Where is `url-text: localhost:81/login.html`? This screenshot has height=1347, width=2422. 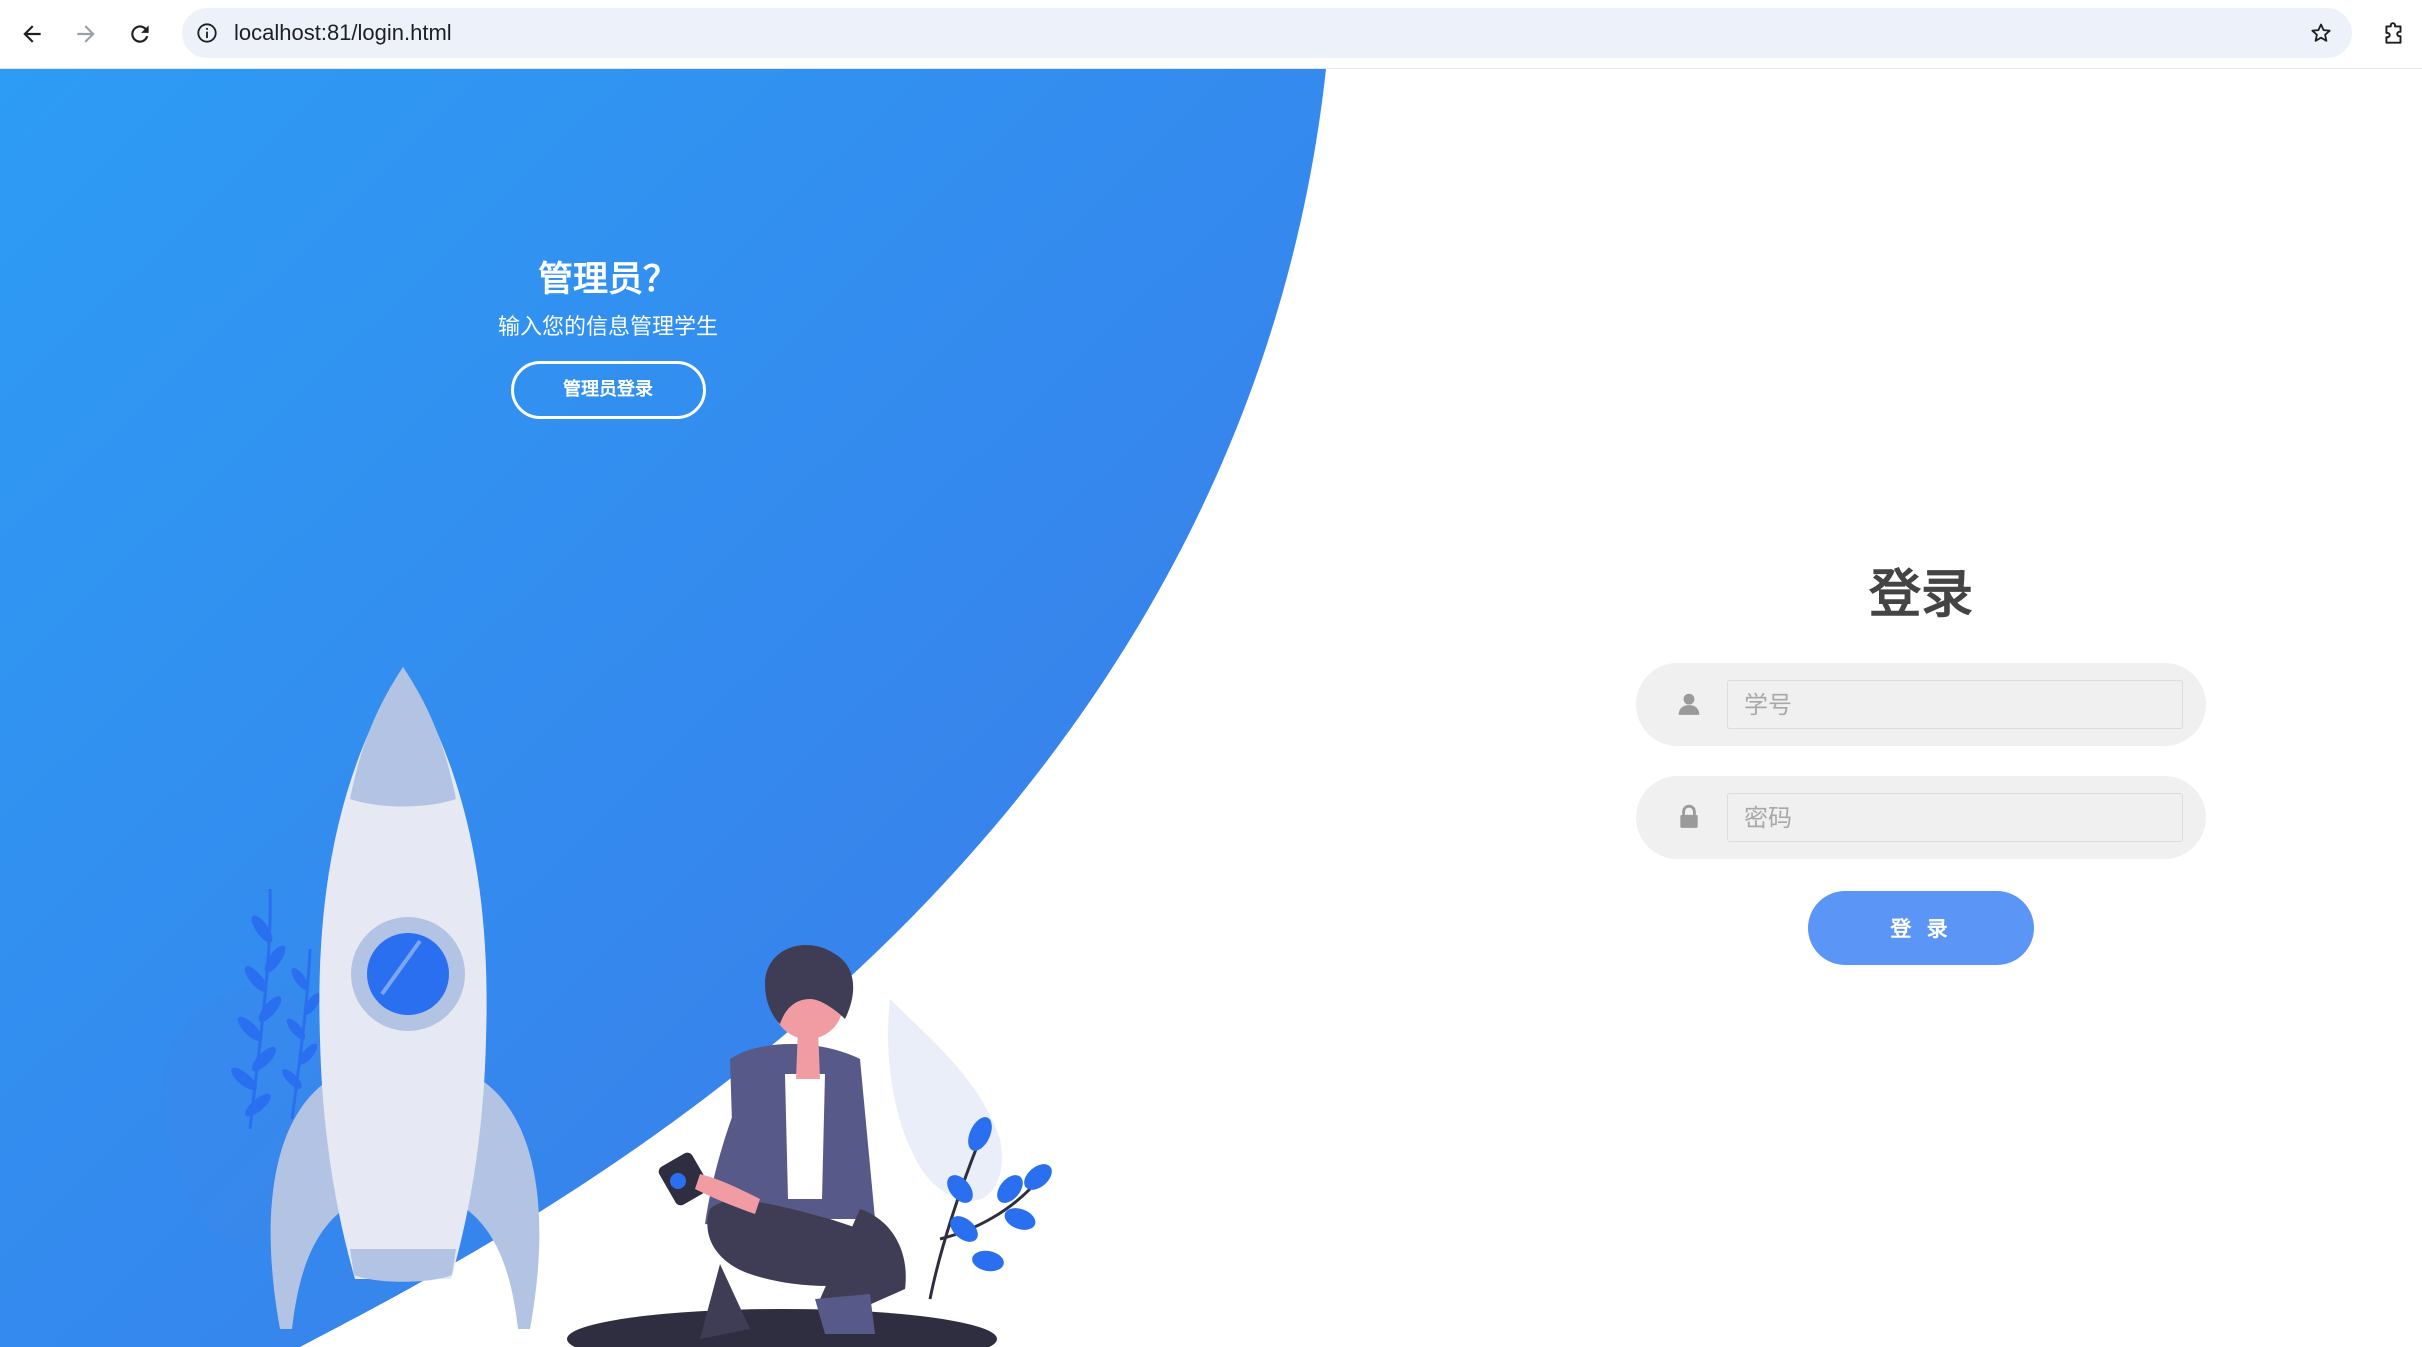
url-text: localhost:81/login.html is located at coordinates (343, 33).